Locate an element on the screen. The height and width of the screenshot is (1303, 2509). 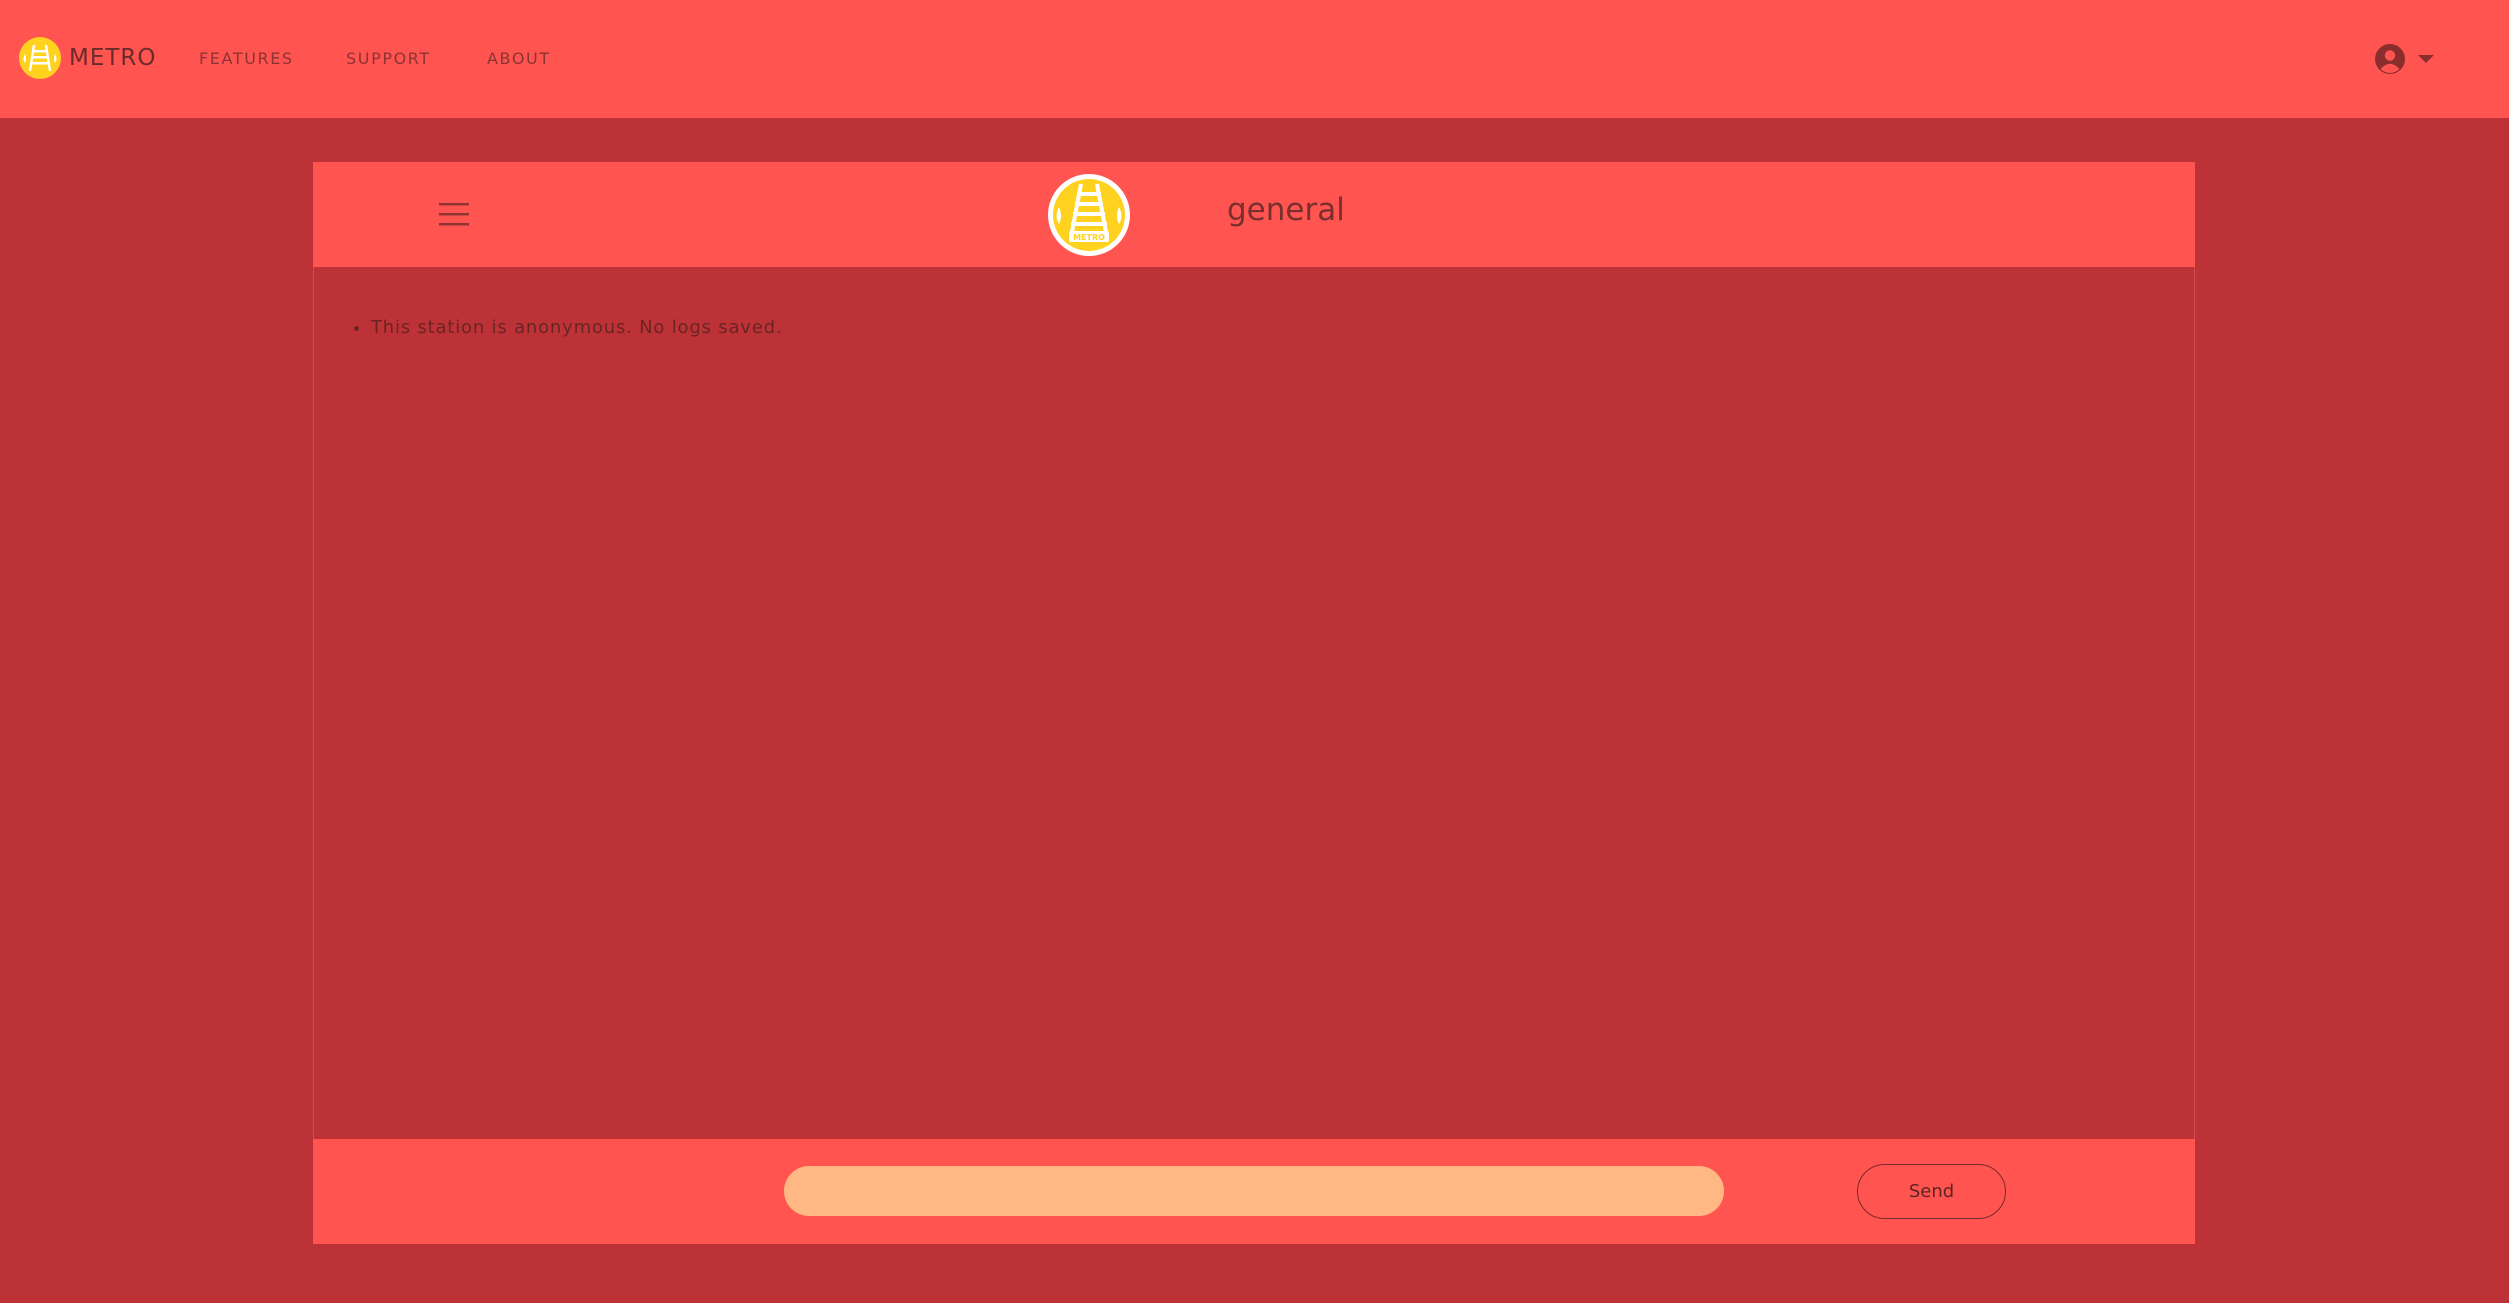
user-circle-icon is located at coordinates (2390, 59).